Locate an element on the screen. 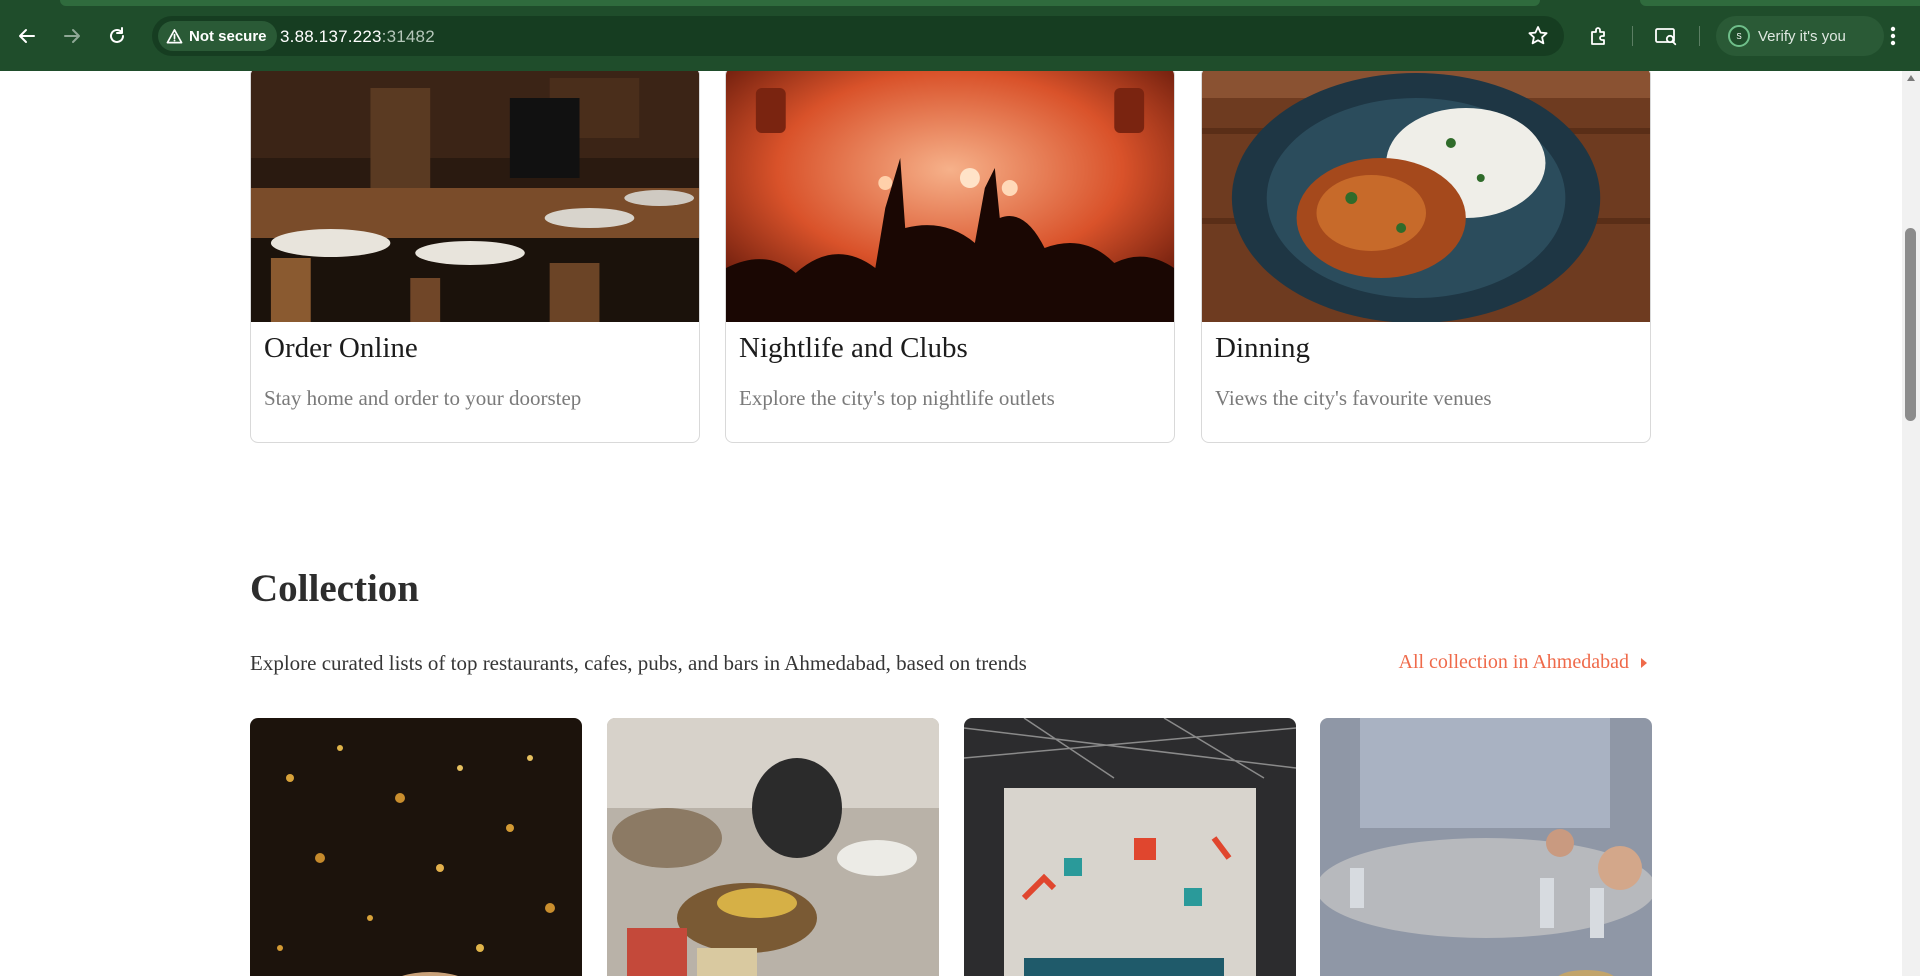 The width and height of the screenshot is (1920, 976). festive-lights-image is located at coordinates (416, 847).